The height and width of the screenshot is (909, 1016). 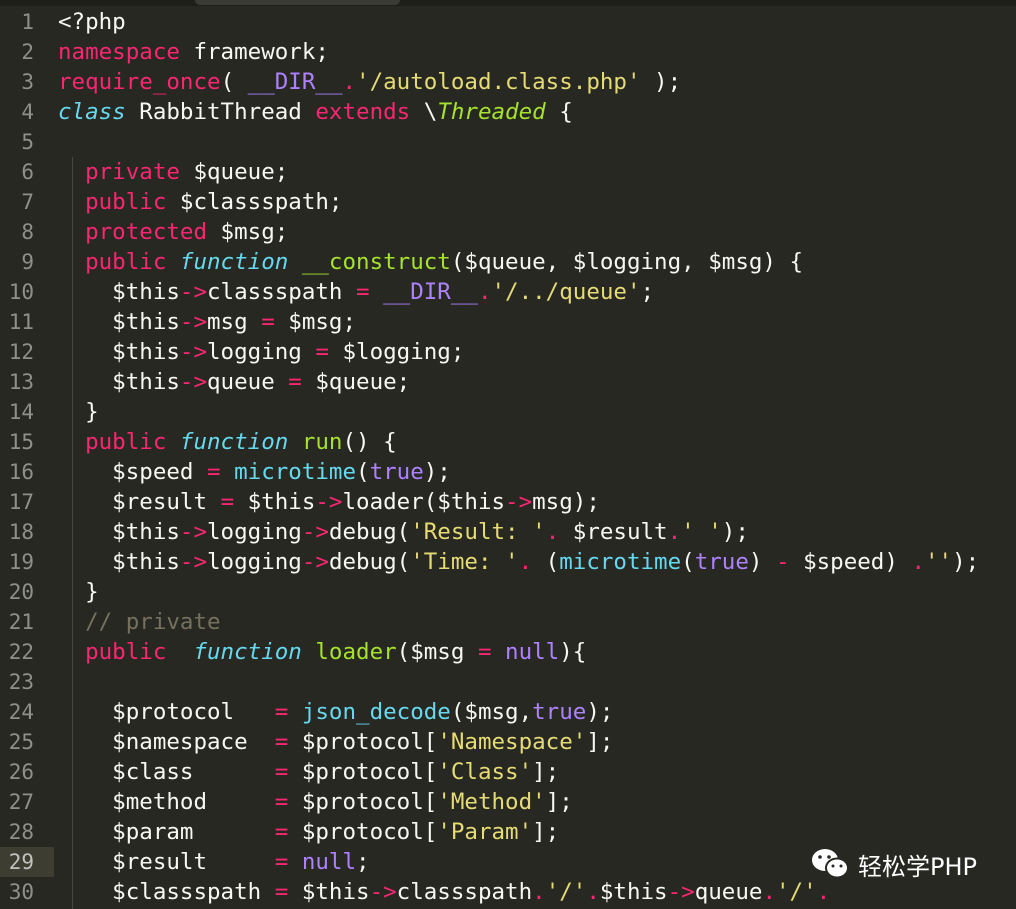 I want to click on code-line: protected $msg;, so click(x=537, y=232).